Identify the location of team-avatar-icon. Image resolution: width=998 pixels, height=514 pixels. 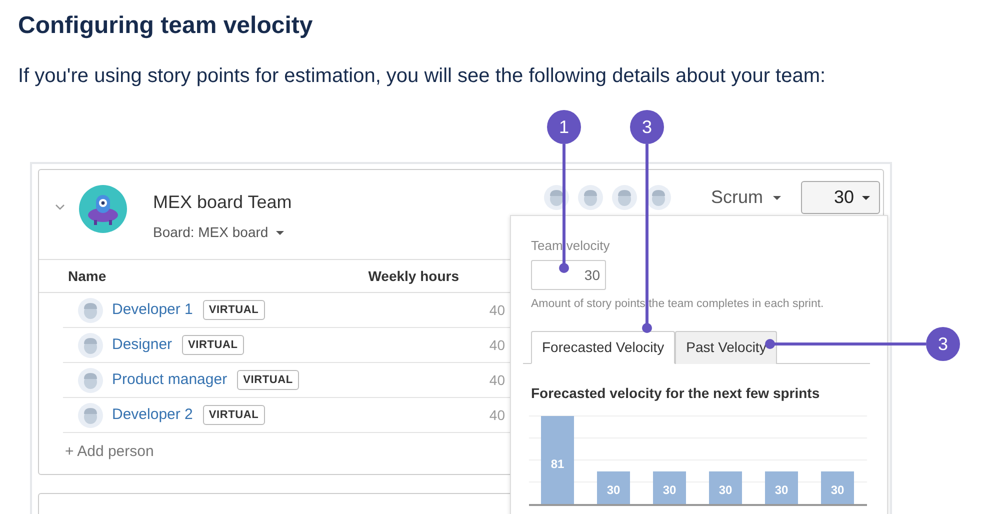
(103, 209).